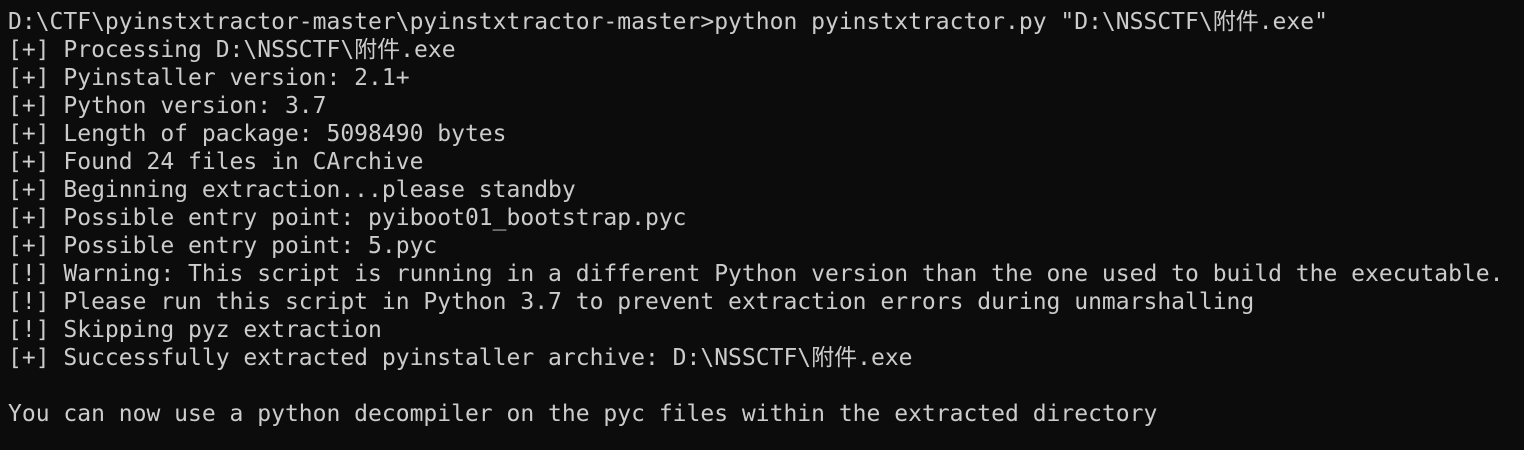 The height and width of the screenshot is (450, 1524). What do you see at coordinates (257, 134) in the screenshot?
I see `output-line-package-length: [+] Length of package: 5098490 bytes` at bounding box center [257, 134].